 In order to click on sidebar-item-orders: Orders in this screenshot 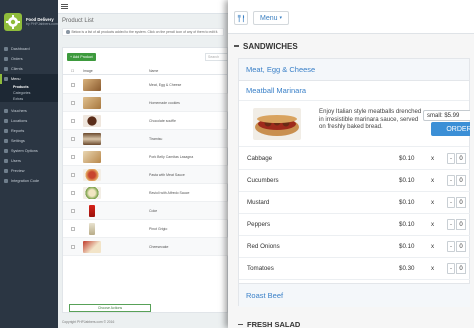, I will do `click(29, 59)`.